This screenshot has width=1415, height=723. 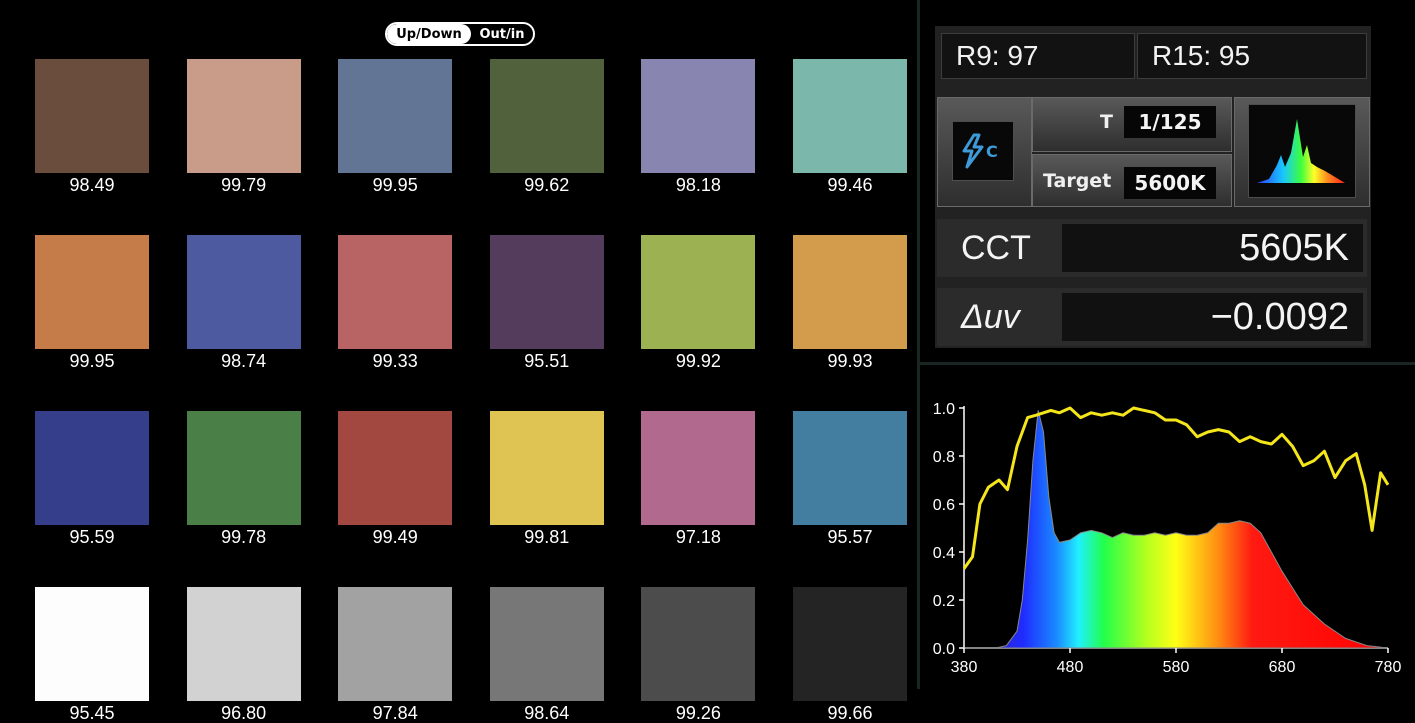 What do you see at coordinates (944, 553) in the screenshot?
I see `y-tick-label: 0.4` at bounding box center [944, 553].